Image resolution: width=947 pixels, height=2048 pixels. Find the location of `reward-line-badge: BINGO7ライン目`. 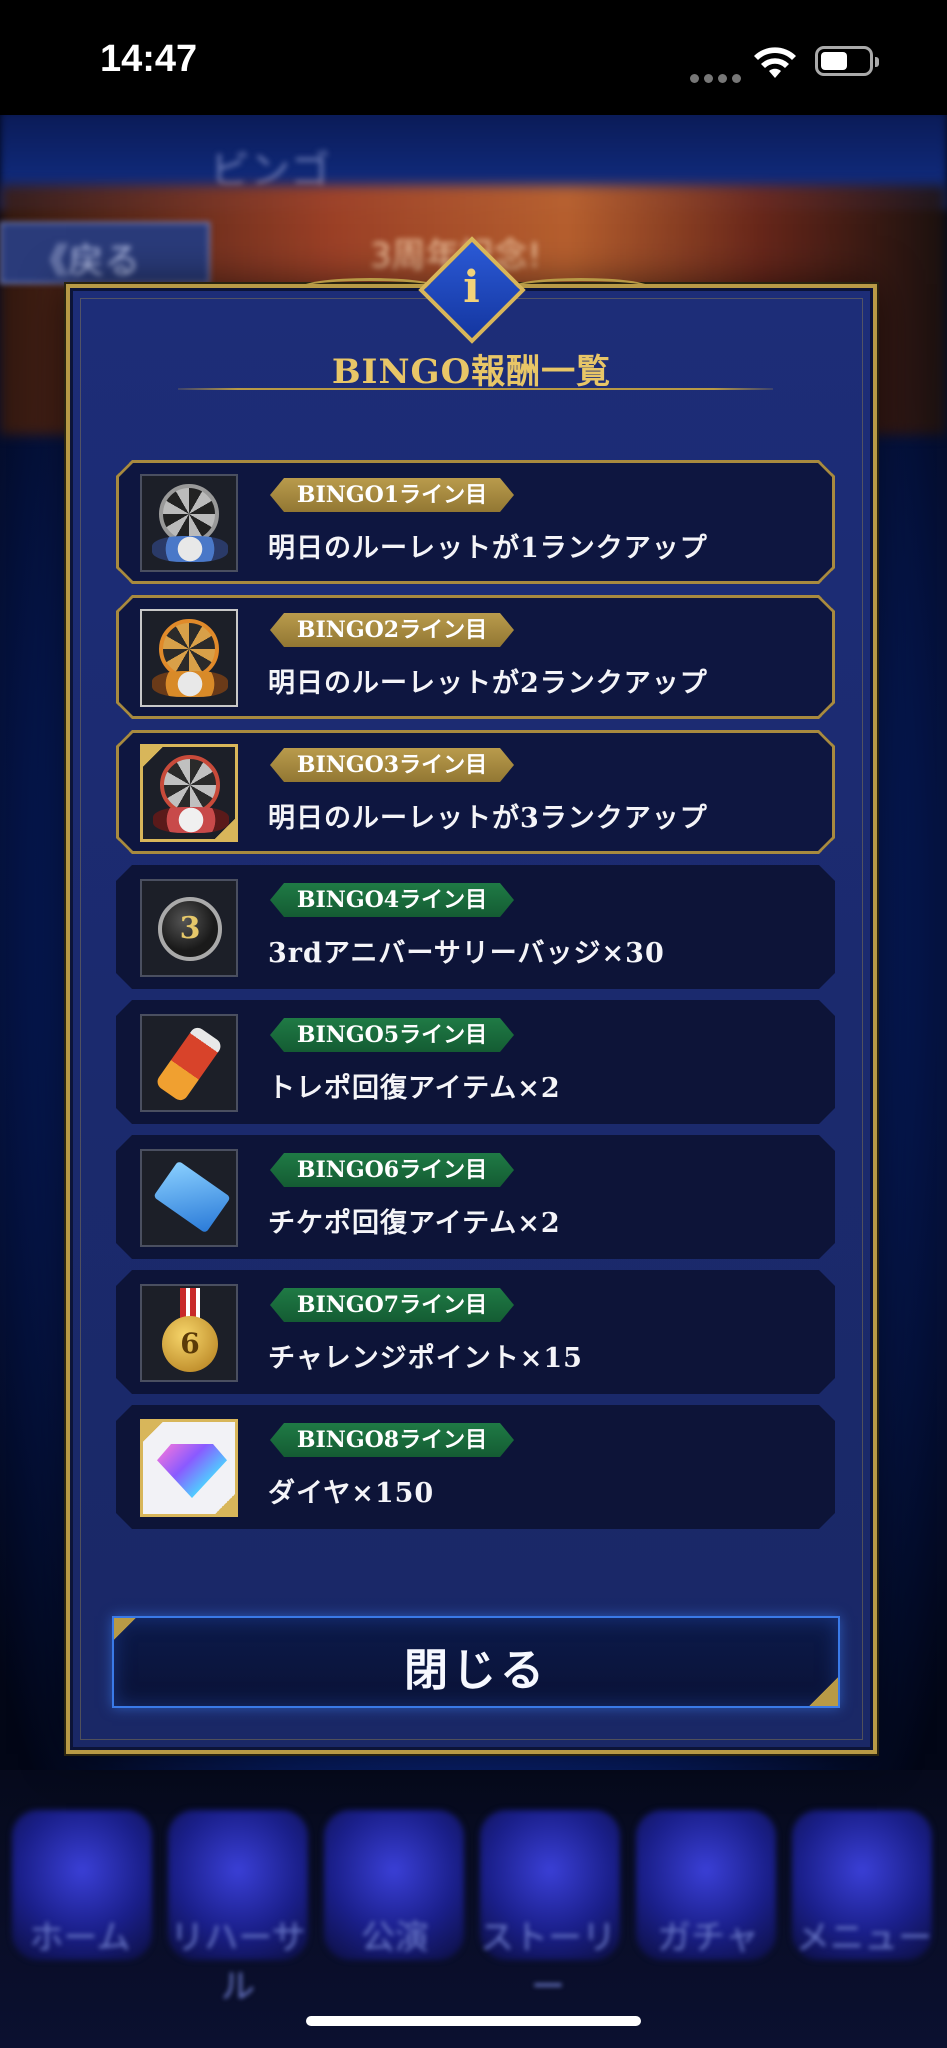

reward-line-badge: BINGO7ライン目 is located at coordinates (392, 1305).